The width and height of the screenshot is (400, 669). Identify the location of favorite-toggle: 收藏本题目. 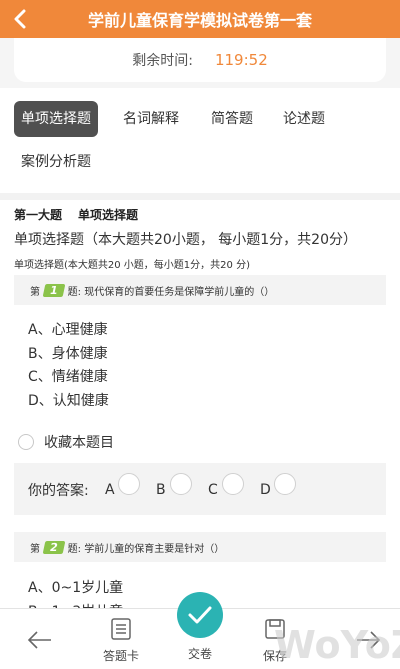
(66, 442).